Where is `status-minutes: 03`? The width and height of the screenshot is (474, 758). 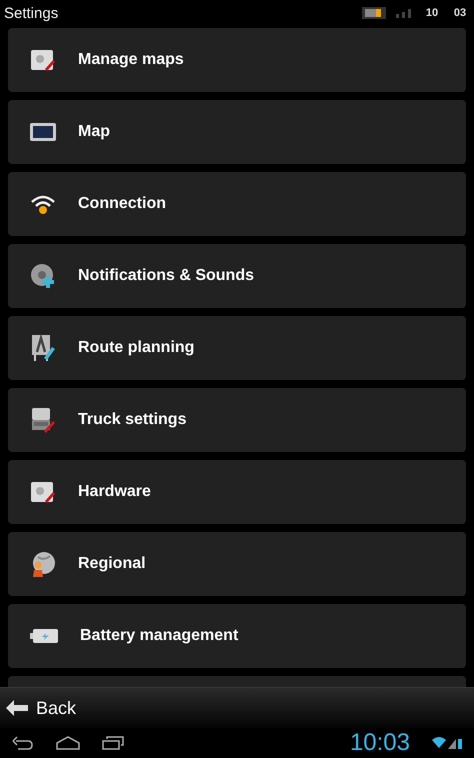 status-minutes: 03 is located at coordinates (460, 13).